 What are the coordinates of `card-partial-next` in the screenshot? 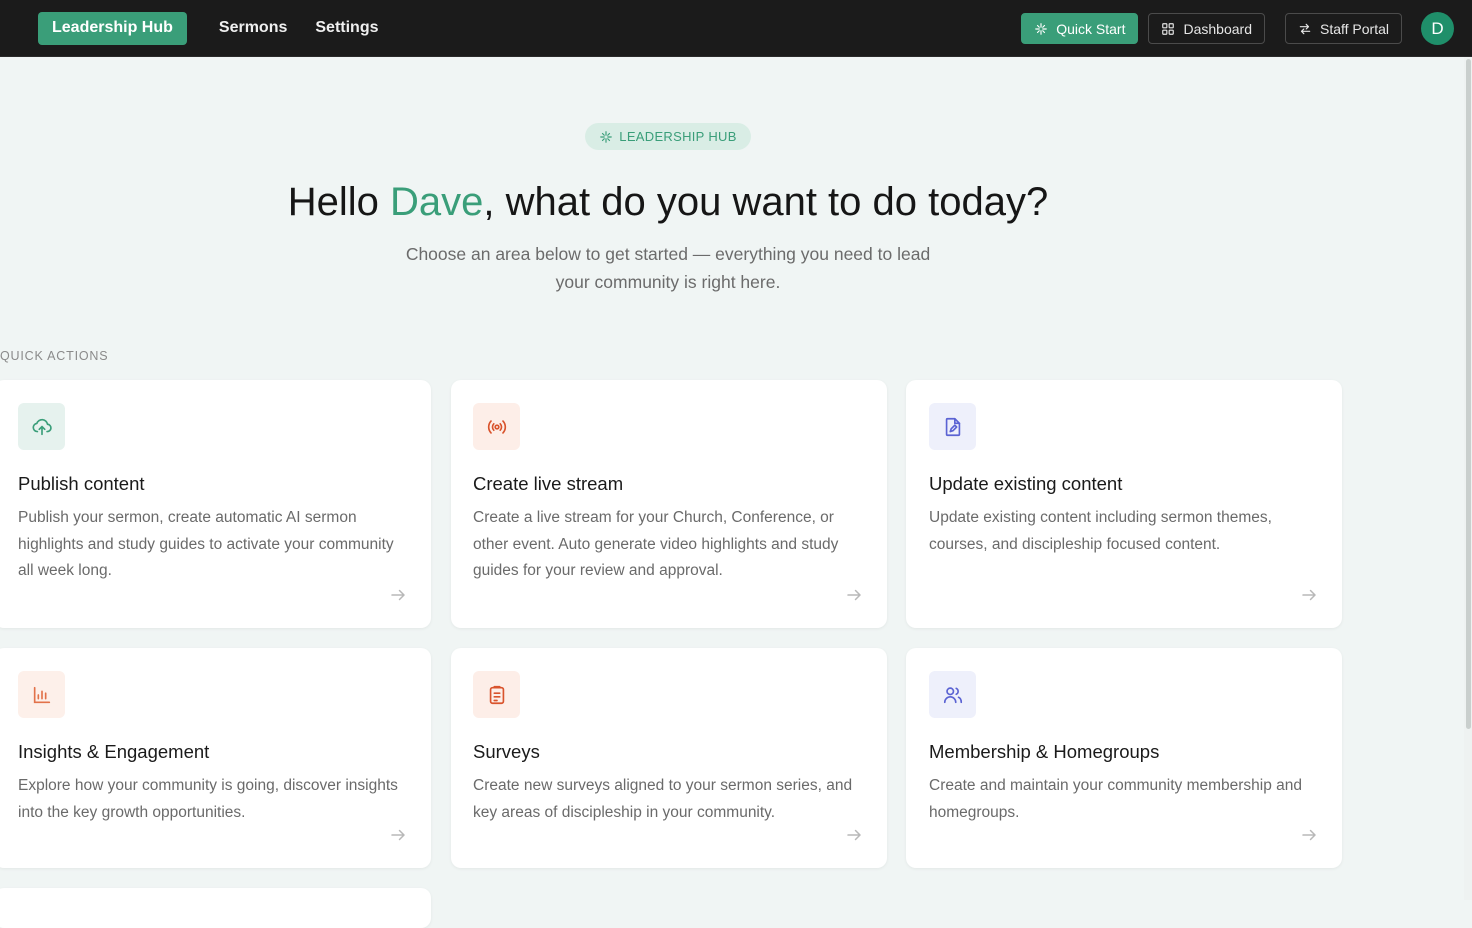 It's located at (215, 908).